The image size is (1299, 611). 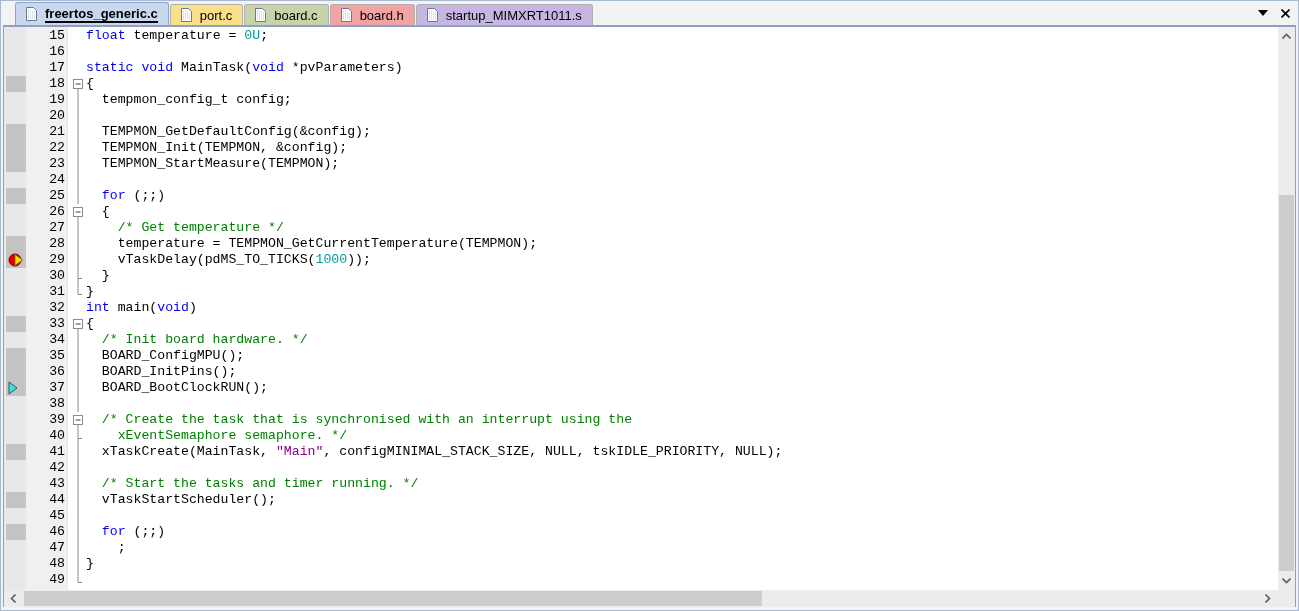 What do you see at coordinates (441, 452) in the screenshot?
I see `code-line: xTaskCreate(MainTask, "Main", configMINIMAL_STACK_SIZE, NULL, tskIDLE_PRIORITY, NULL);` at bounding box center [441, 452].